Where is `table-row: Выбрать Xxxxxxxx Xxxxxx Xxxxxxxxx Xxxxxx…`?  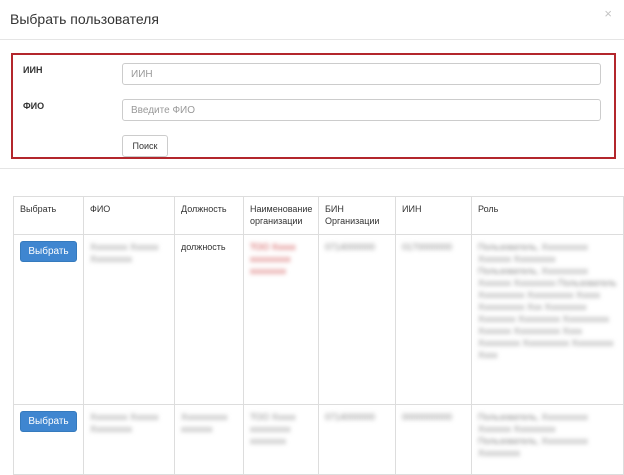 table-row: Выбрать Xxxxxxxx Xxxxxx Xxxxxxxxx Xxxxxx… is located at coordinates (318, 439).